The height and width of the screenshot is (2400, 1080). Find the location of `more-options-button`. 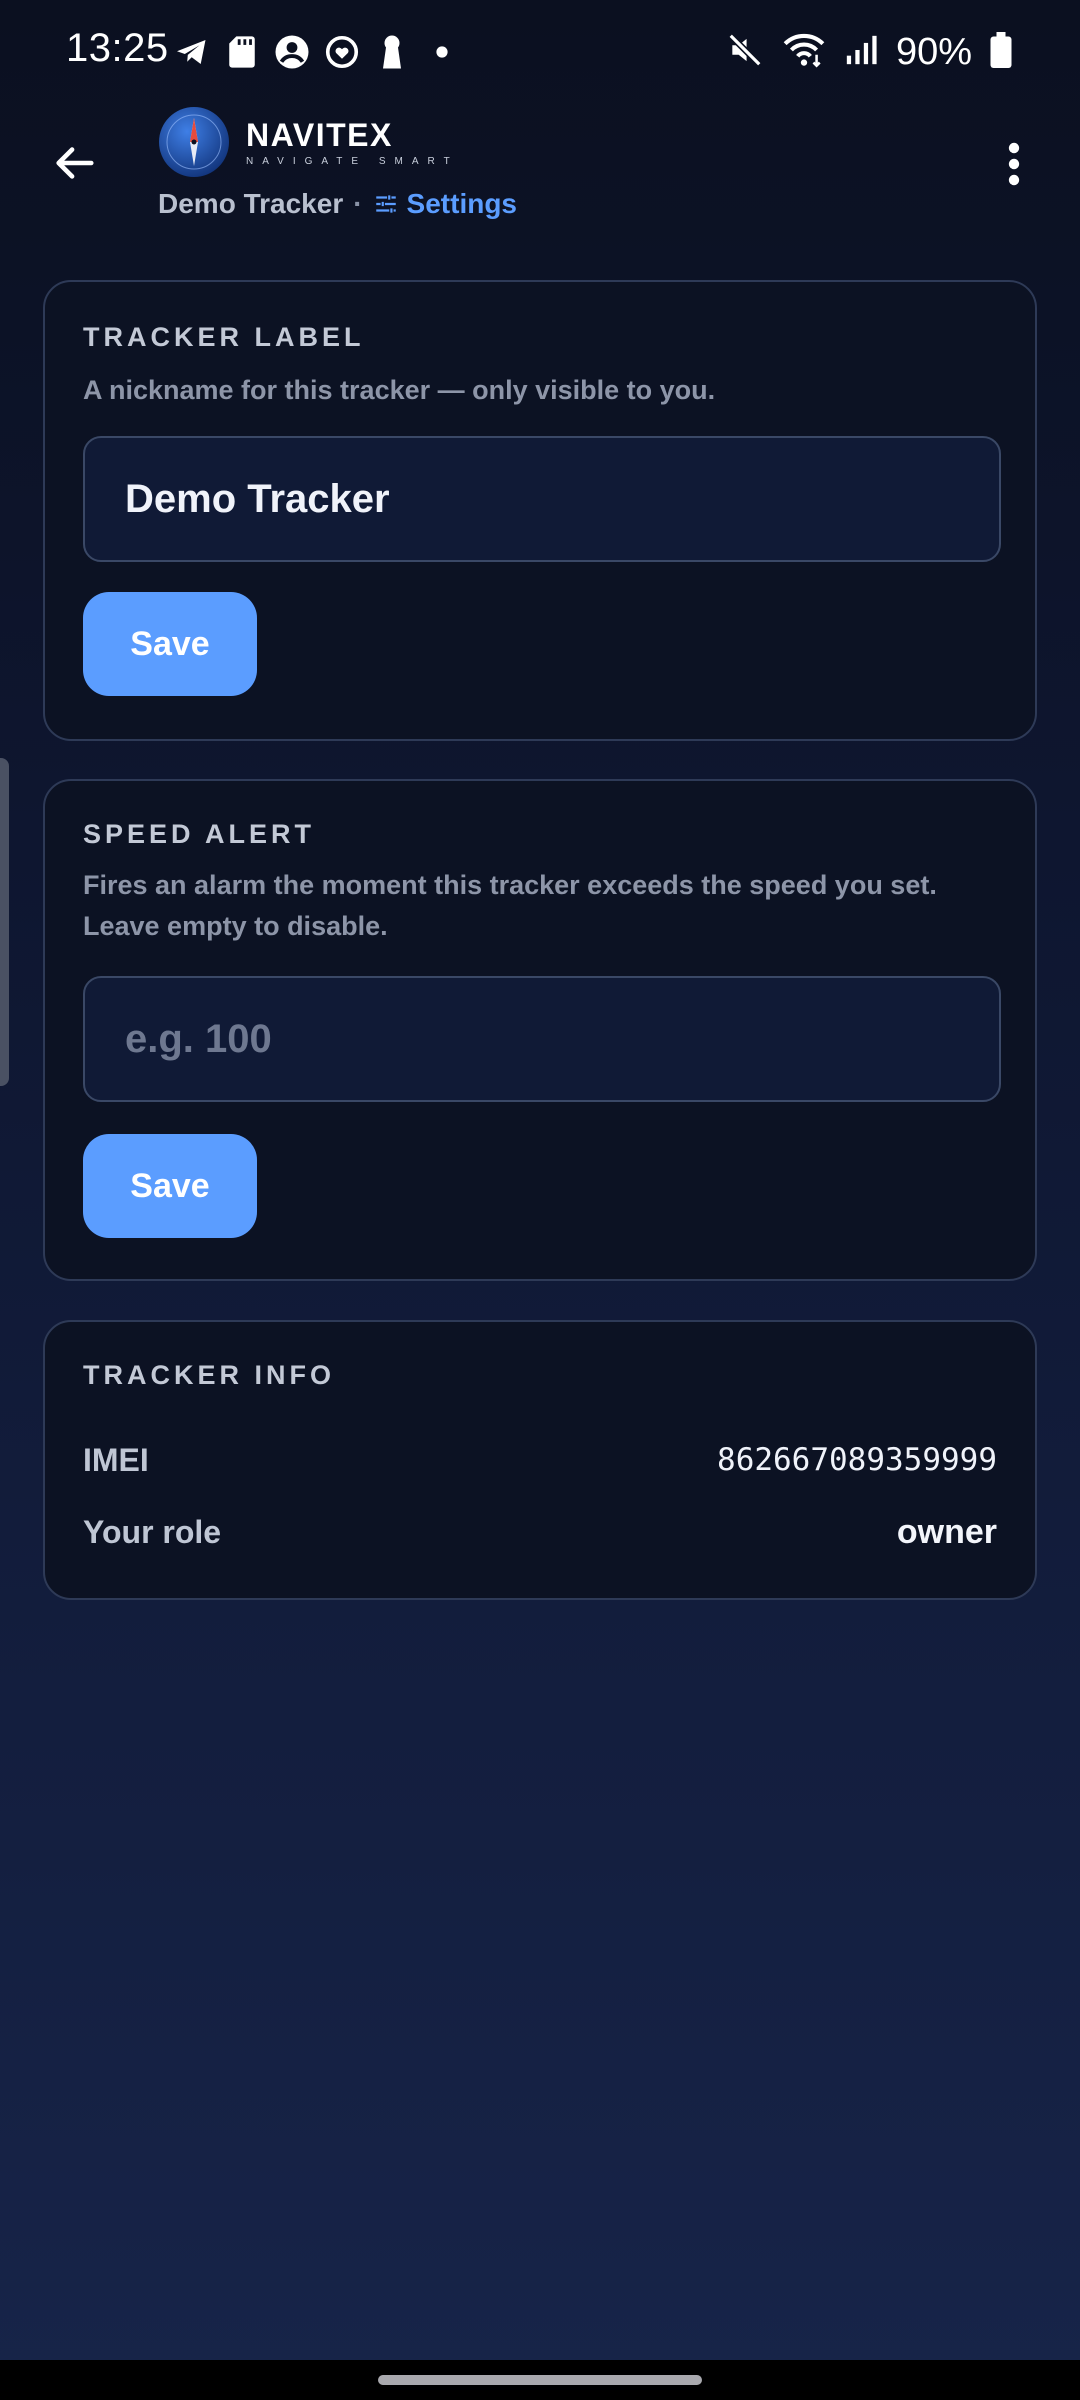

more-options-button is located at coordinates (1014, 164).